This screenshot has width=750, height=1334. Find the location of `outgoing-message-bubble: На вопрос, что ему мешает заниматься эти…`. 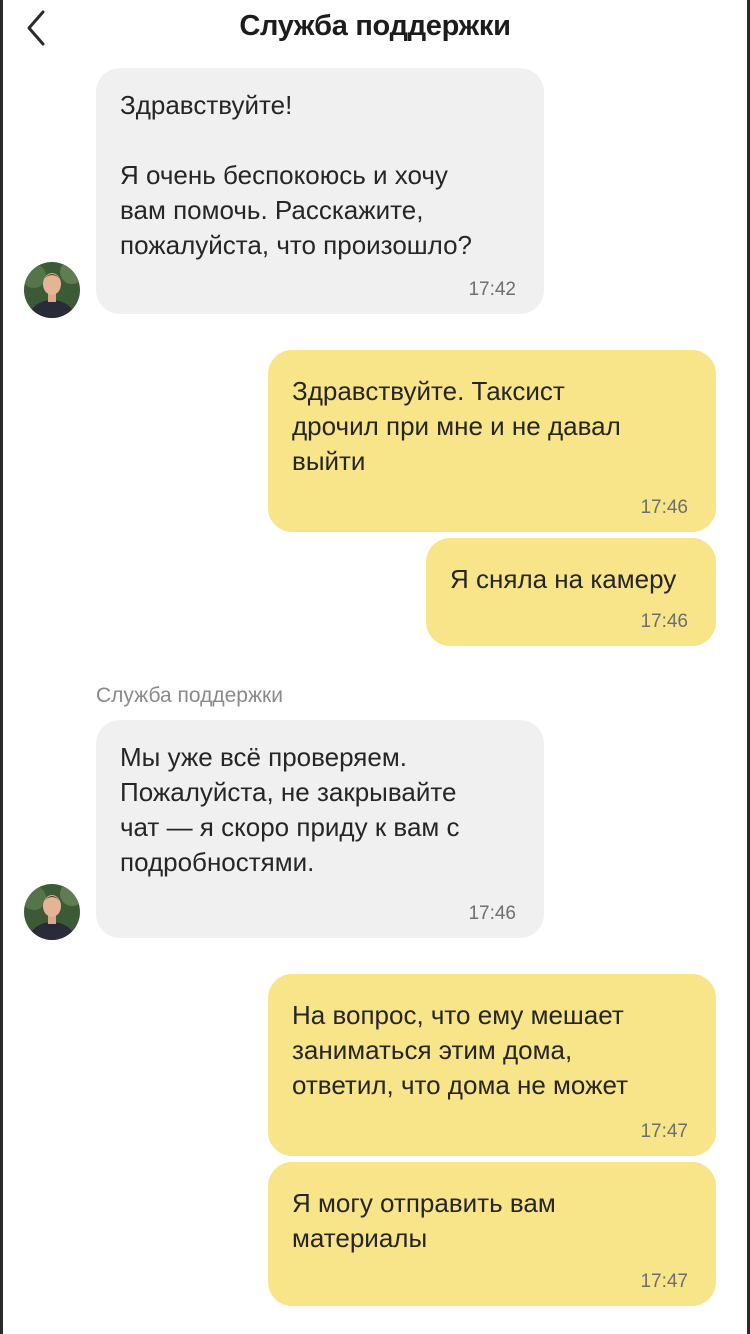

outgoing-message-bubble: На вопрос, что ему мешает заниматься эти… is located at coordinates (492, 1065).